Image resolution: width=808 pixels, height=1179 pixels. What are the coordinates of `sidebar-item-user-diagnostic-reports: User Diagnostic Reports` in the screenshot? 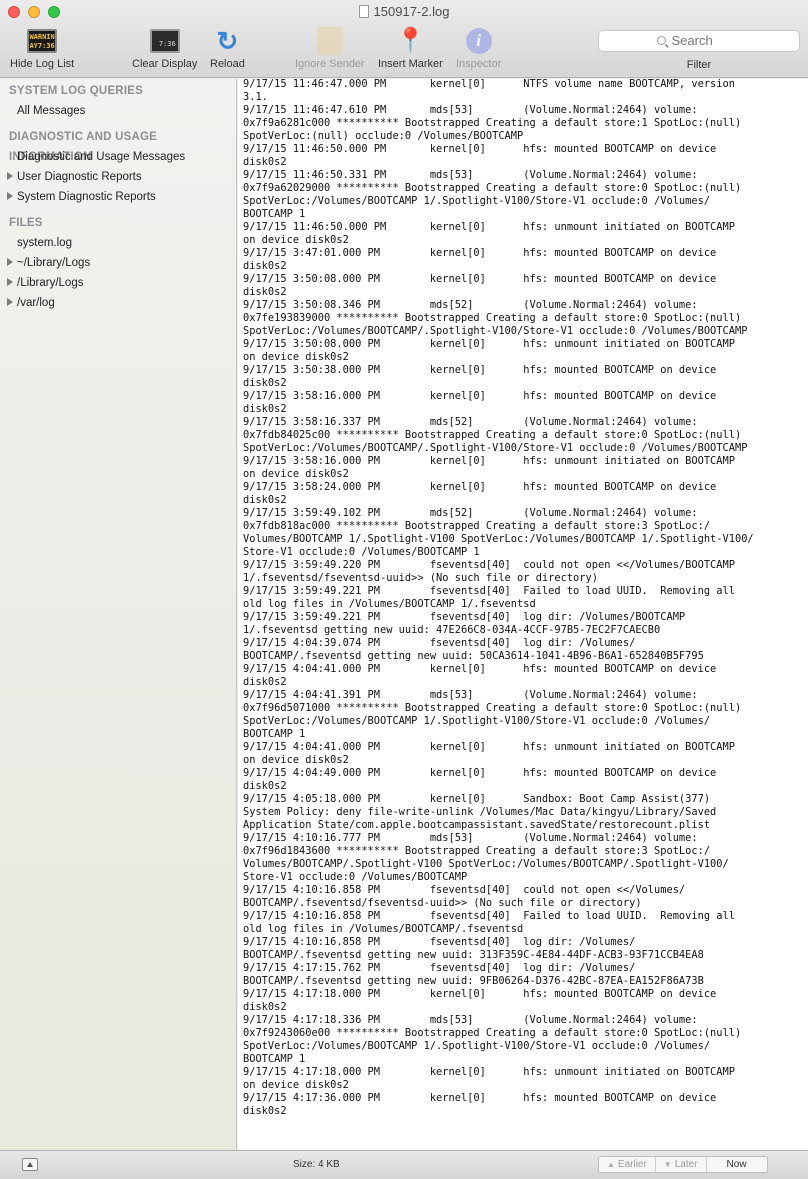 It's located at (118, 177).